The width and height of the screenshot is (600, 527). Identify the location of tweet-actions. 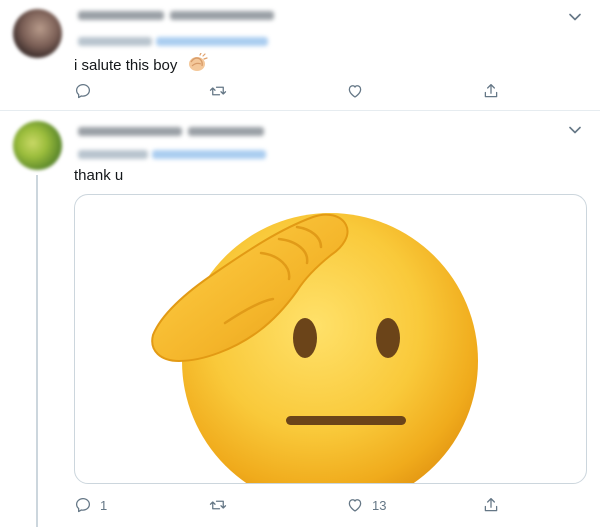
(289, 91).